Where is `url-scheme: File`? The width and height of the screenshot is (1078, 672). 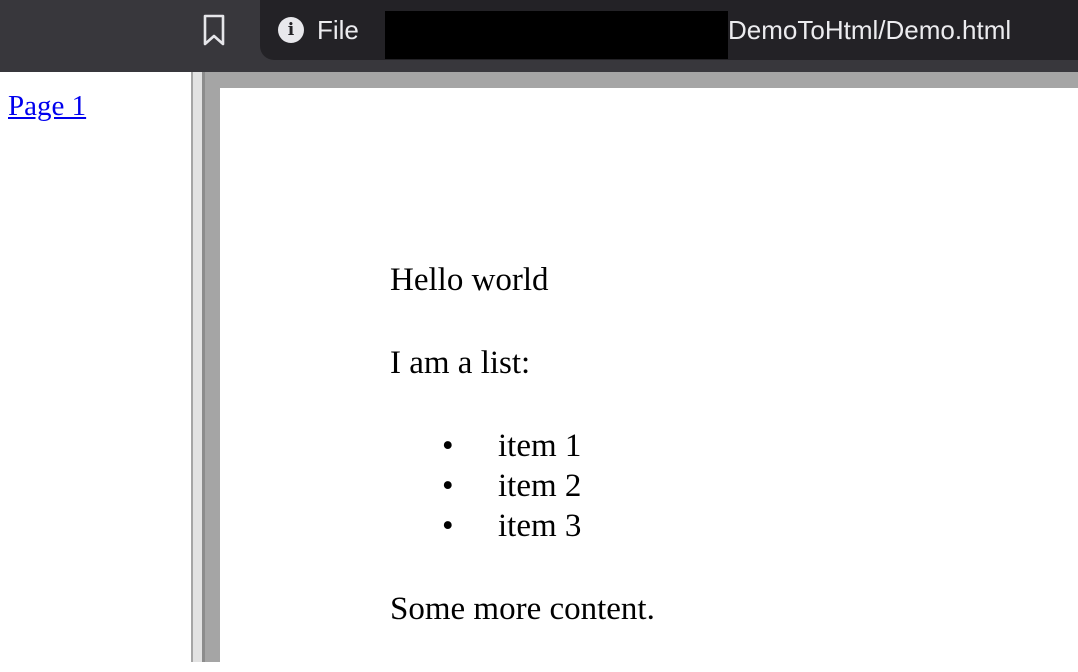
url-scheme: File is located at coordinates (338, 30).